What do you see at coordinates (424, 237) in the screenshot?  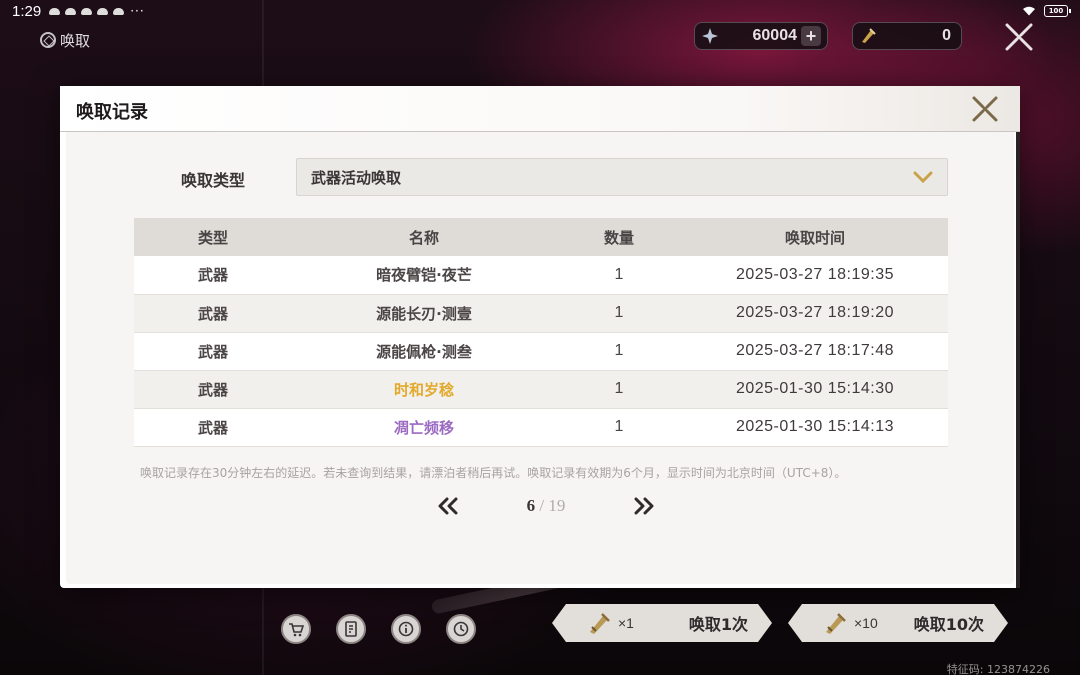 I see `column-header-name: 名称` at bounding box center [424, 237].